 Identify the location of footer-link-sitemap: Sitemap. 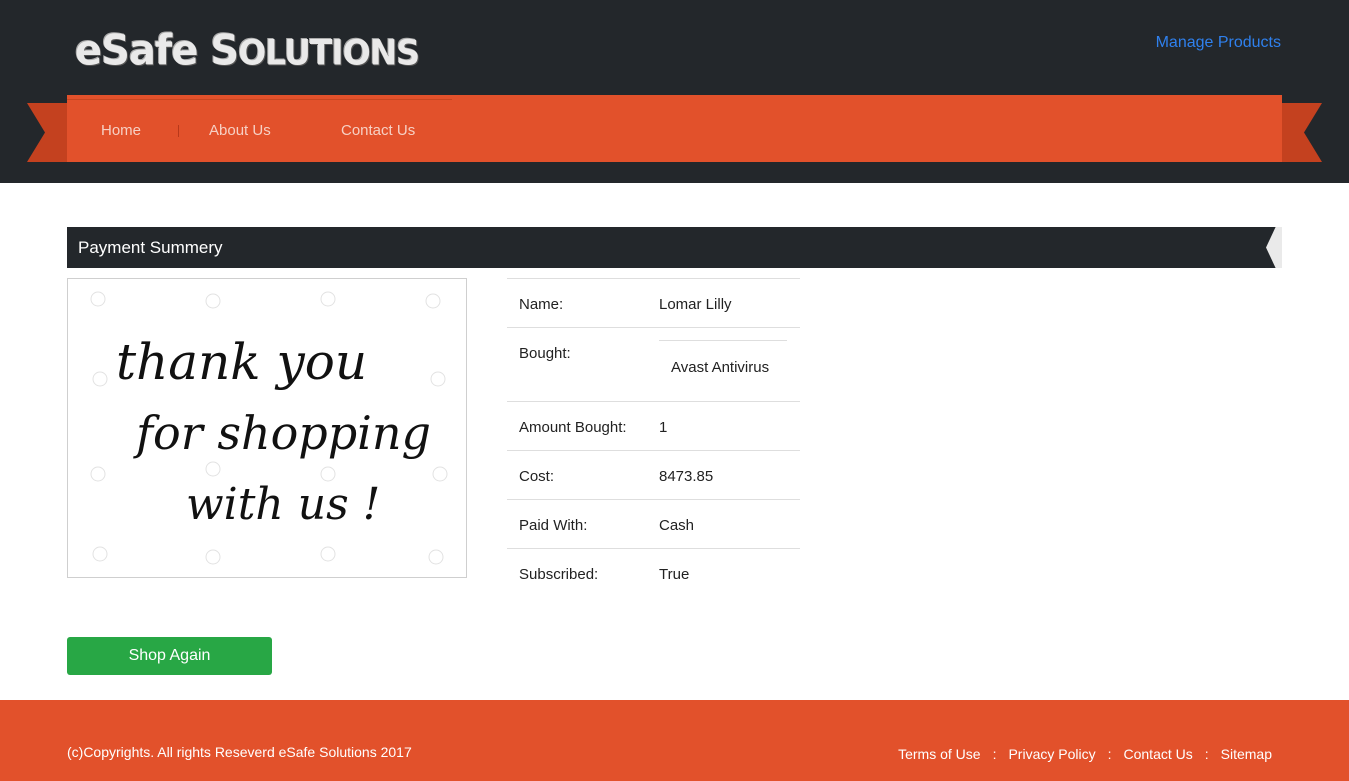
(1246, 754).